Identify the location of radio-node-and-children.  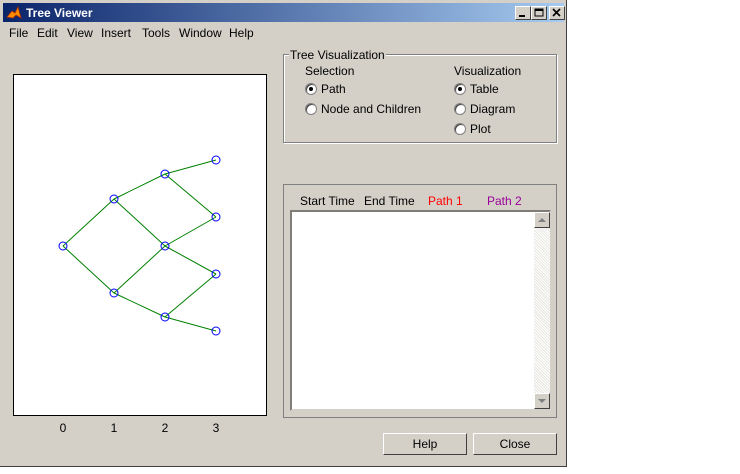
(311, 109).